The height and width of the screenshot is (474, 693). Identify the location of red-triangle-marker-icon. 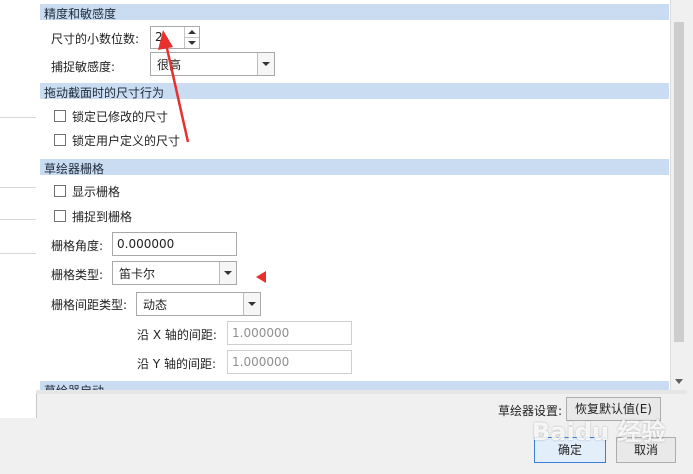
(261, 277).